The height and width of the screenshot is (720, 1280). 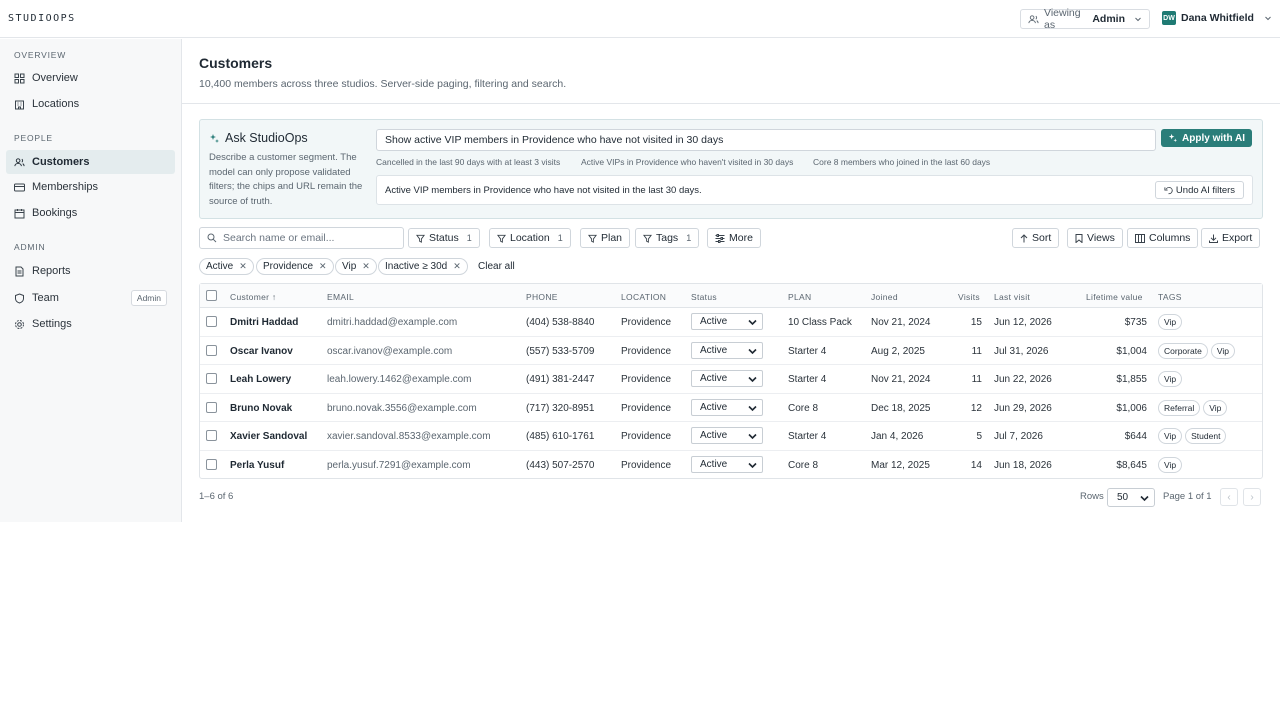 I want to click on bookmark-icon, so click(x=1079, y=238).